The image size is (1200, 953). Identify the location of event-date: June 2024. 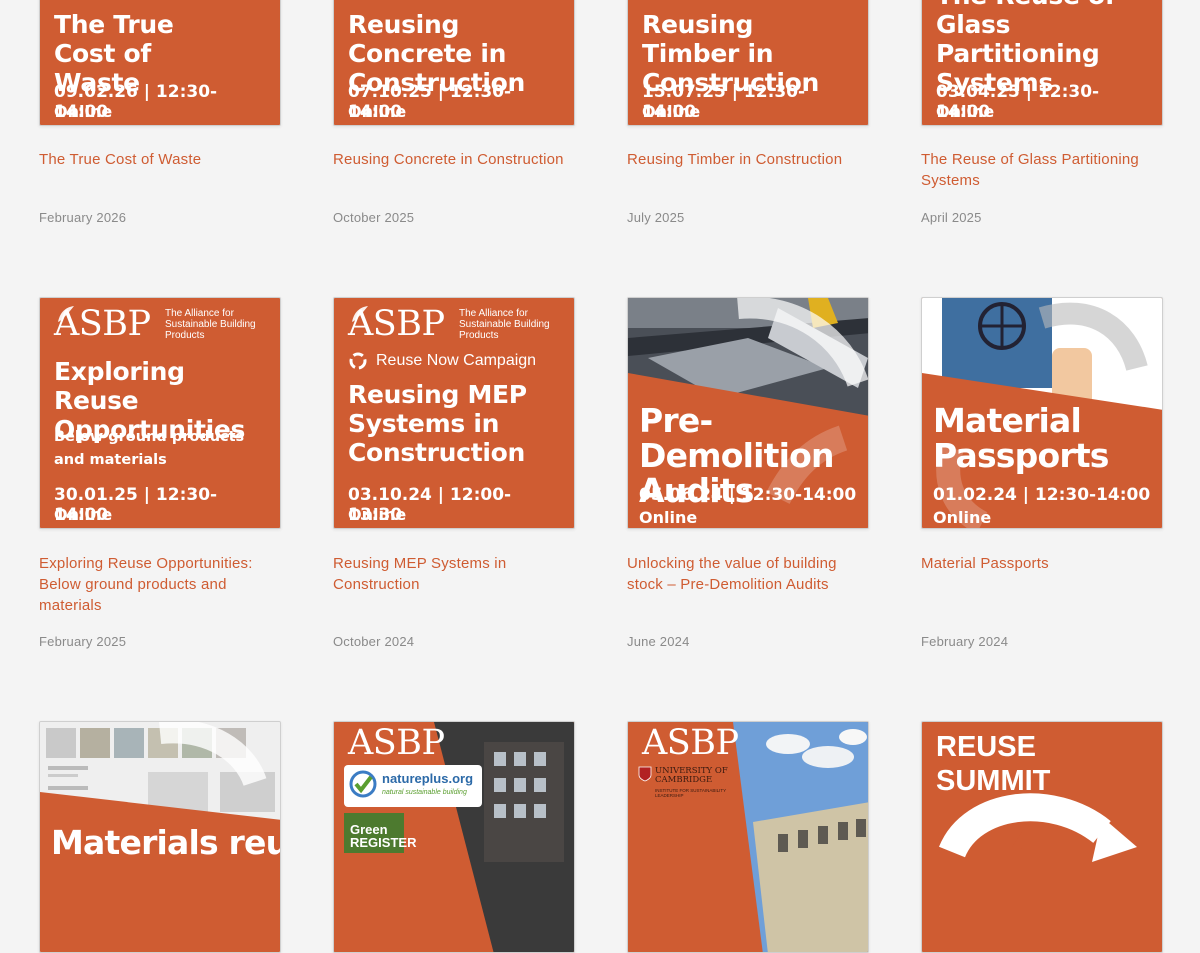
(658, 641).